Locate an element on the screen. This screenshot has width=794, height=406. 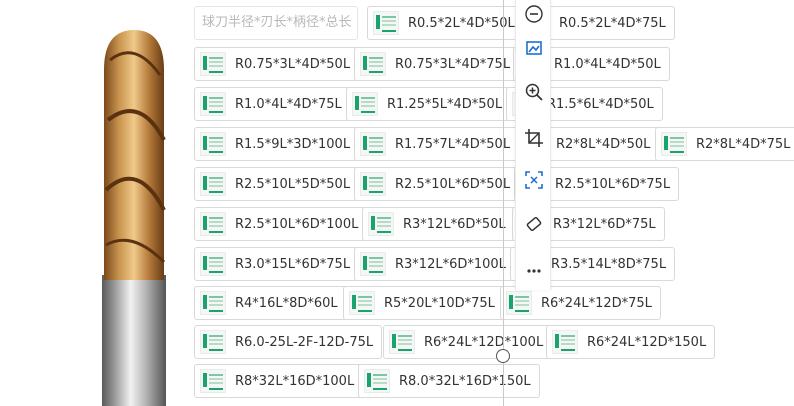
fit-screen-button is located at coordinates (534, 180).